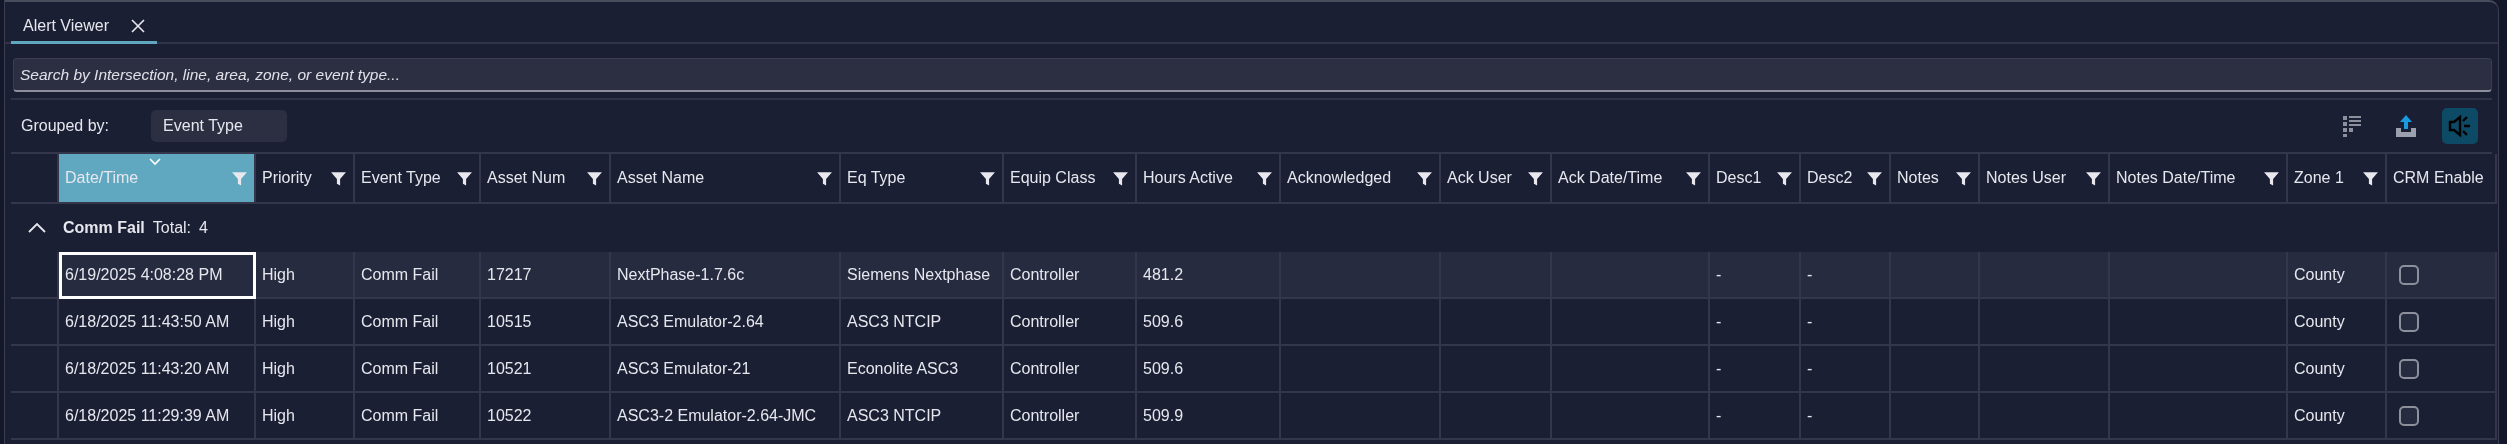 This screenshot has width=2507, height=444. I want to click on table-cell: ASC3 Emulator-21, so click(726, 369).